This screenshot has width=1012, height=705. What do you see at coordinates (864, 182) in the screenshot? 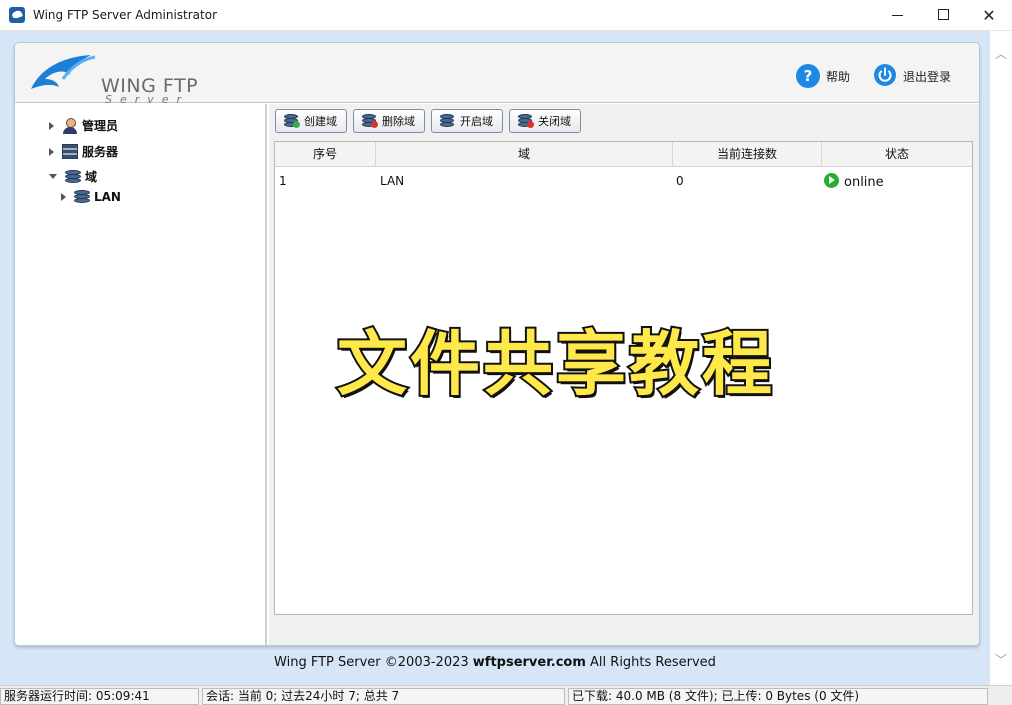
I see `status-text: online` at bounding box center [864, 182].